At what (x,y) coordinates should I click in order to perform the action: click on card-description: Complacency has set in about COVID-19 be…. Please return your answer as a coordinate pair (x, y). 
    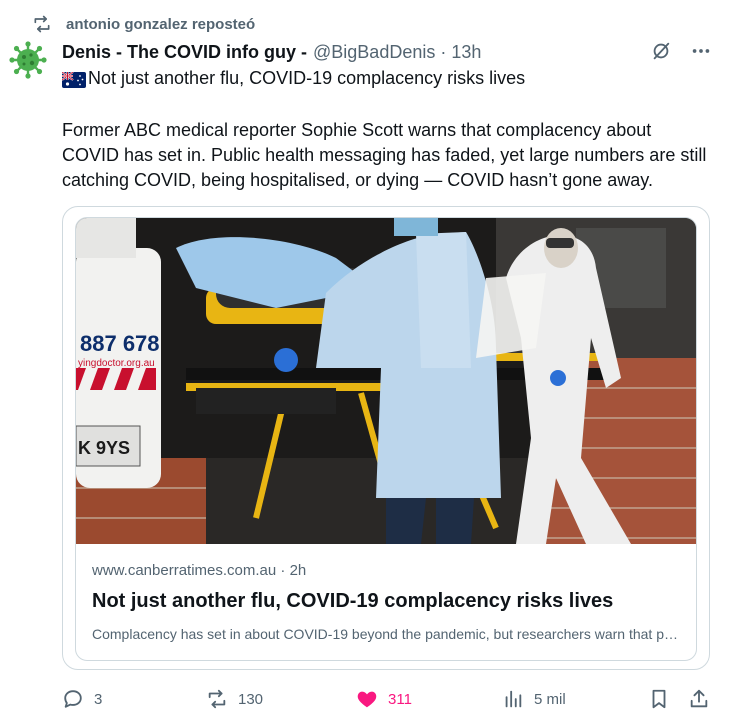
    Looking at the image, I should click on (388, 634).